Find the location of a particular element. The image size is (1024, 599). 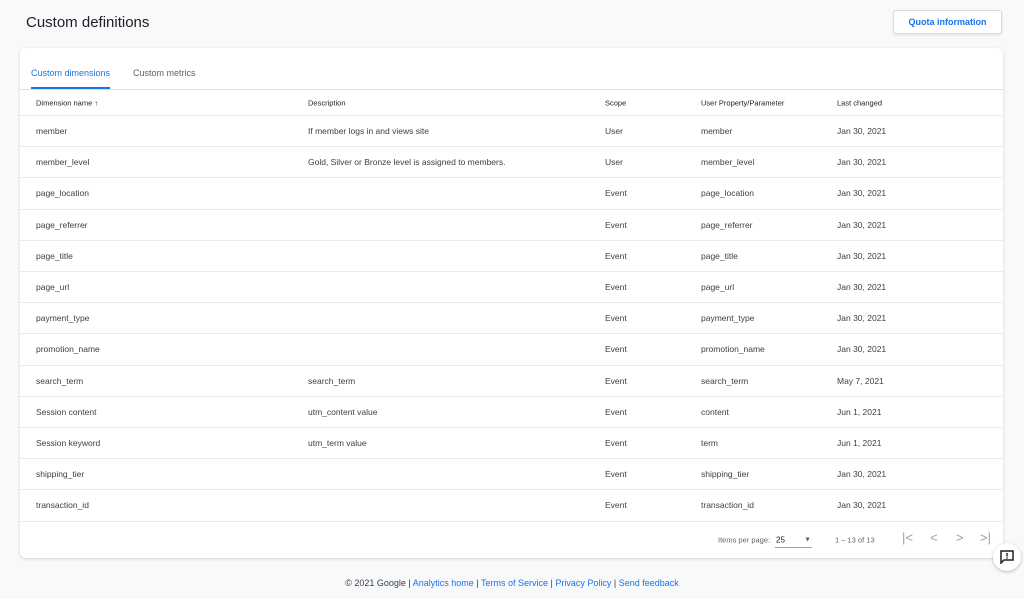

table-row: page_url Event page_url Jan 30, 2021 is located at coordinates (511, 288).